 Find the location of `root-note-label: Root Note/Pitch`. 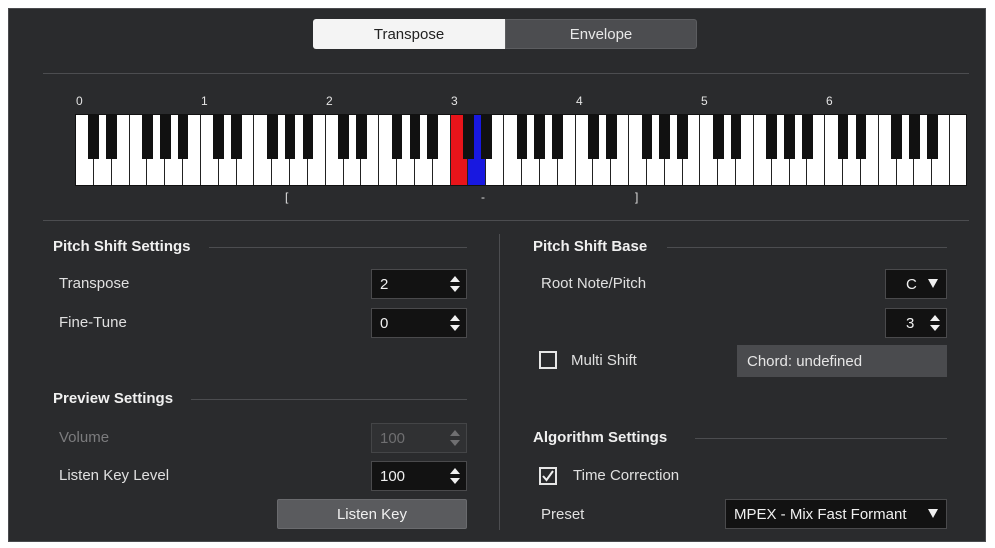

root-note-label: Root Note/Pitch is located at coordinates (594, 283).